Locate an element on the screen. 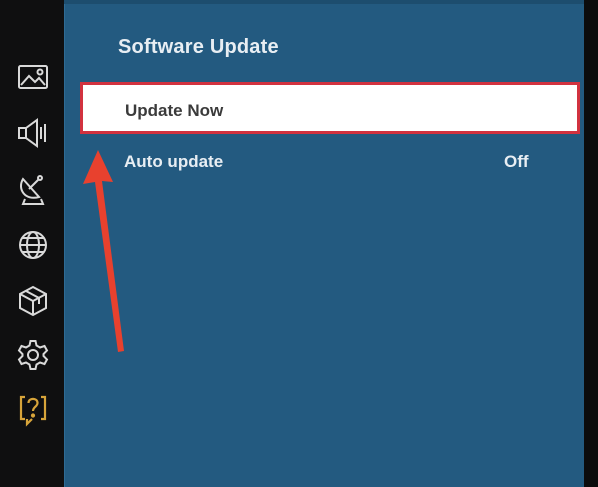  satellite-icon is located at coordinates (33, 189).